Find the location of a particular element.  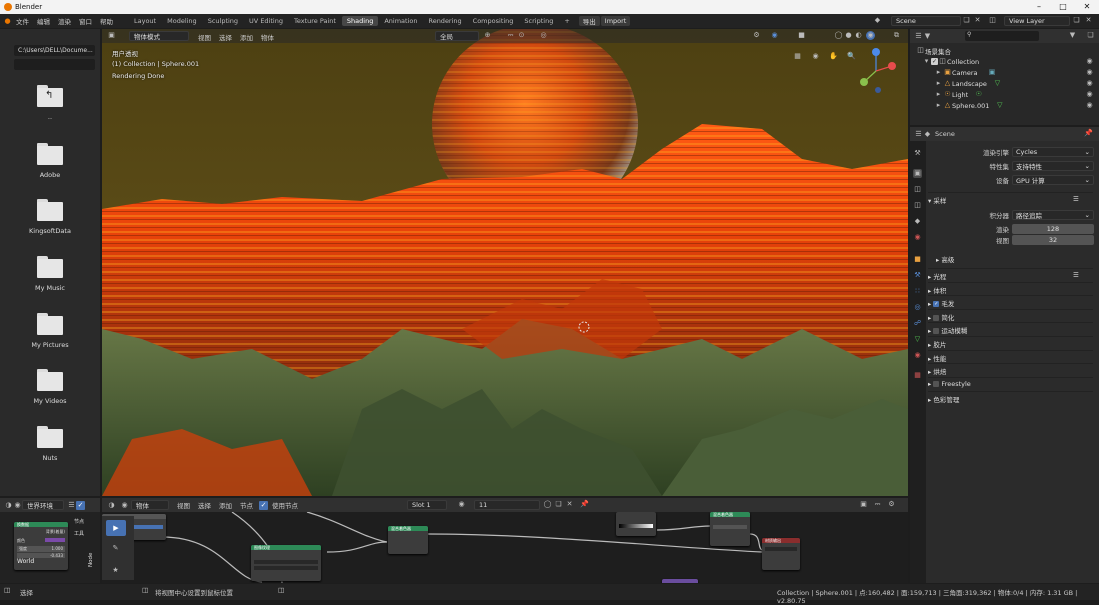

viewport-view-menu: 视图 is located at coordinates (204, 37).